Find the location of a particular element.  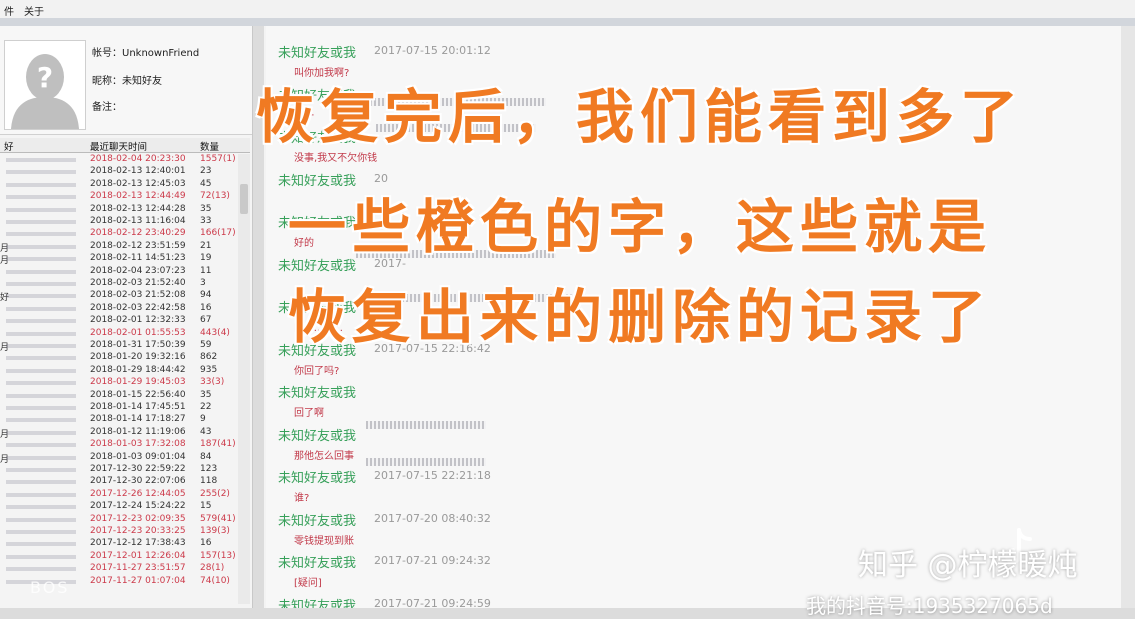

col-header-last-chat: 最近聊天时间 is located at coordinates (118, 146).